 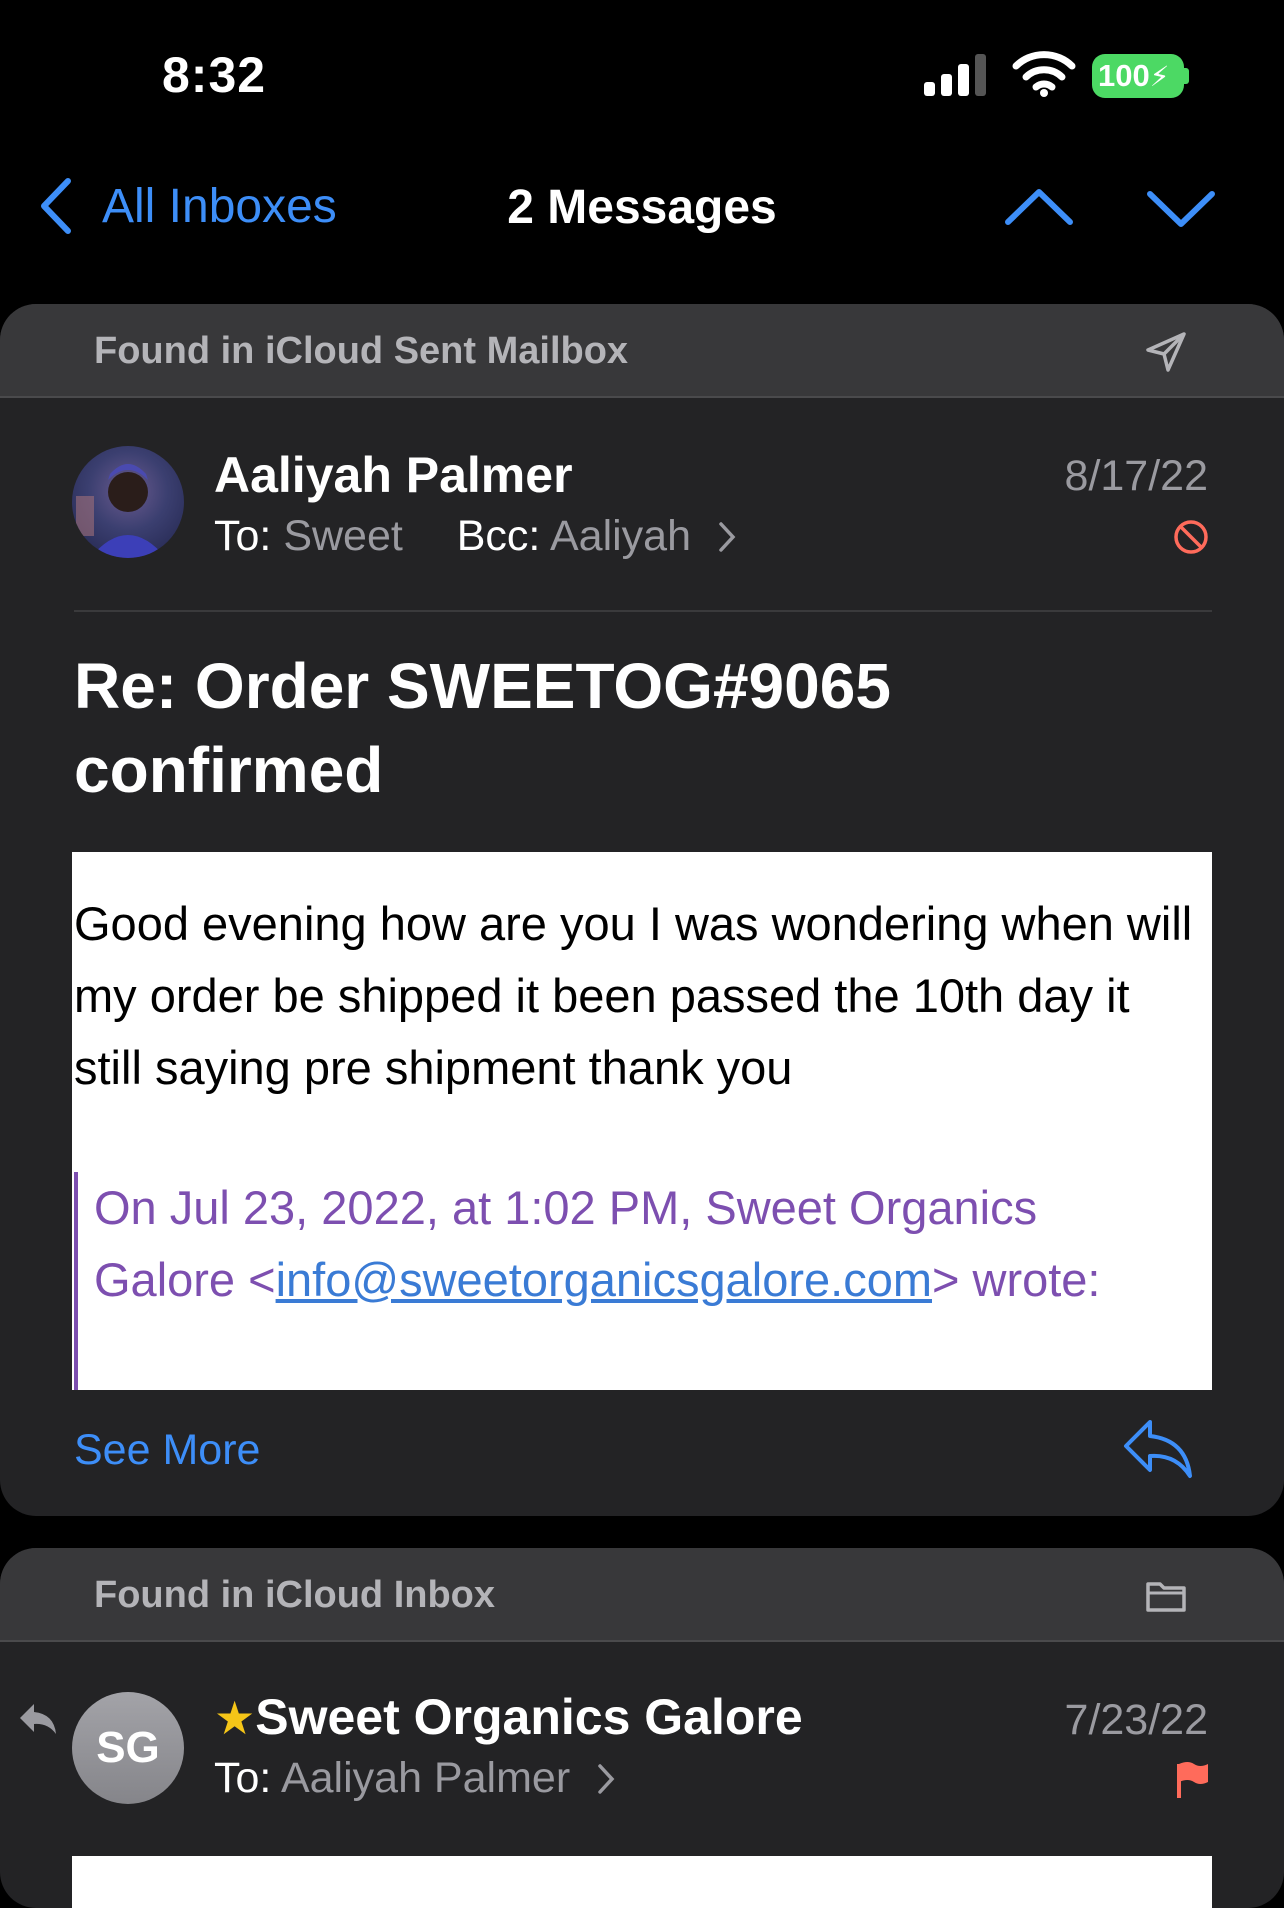 What do you see at coordinates (1136, 1720) in the screenshot?
I see `message-date: 7/23/22` at bounding box center [1136, 1720].